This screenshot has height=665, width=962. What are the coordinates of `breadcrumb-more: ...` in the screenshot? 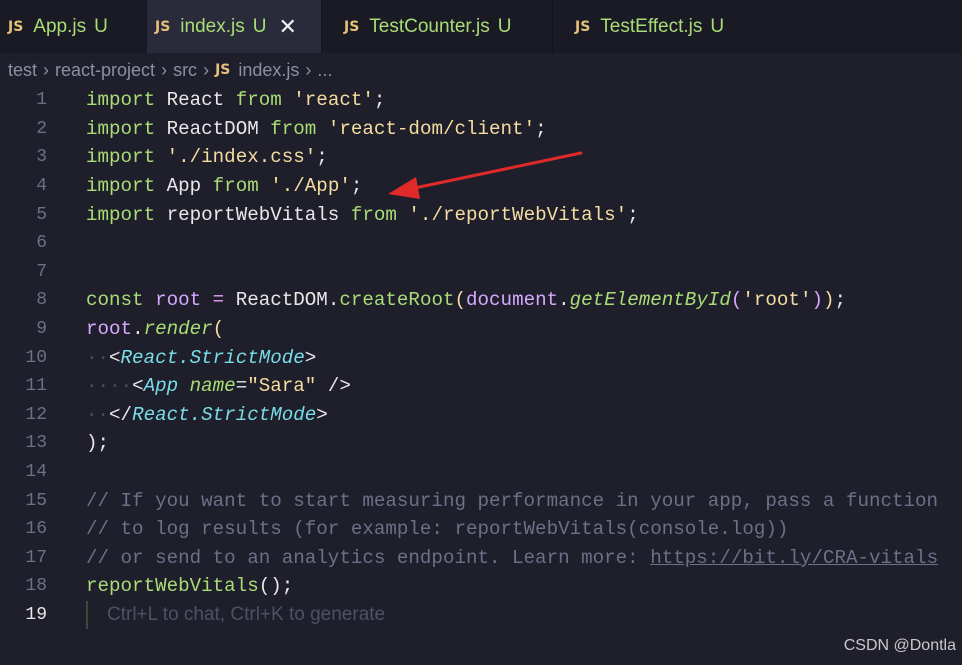 It's located at (324, 70).